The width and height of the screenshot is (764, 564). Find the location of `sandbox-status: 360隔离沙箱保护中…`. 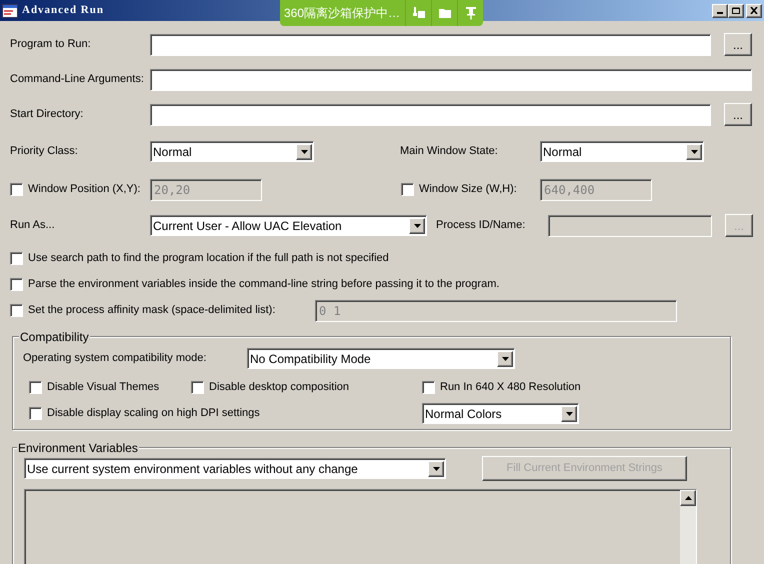

sandbox-status: 360隔离沙箱保护中… is located at coordinates (342, 13).